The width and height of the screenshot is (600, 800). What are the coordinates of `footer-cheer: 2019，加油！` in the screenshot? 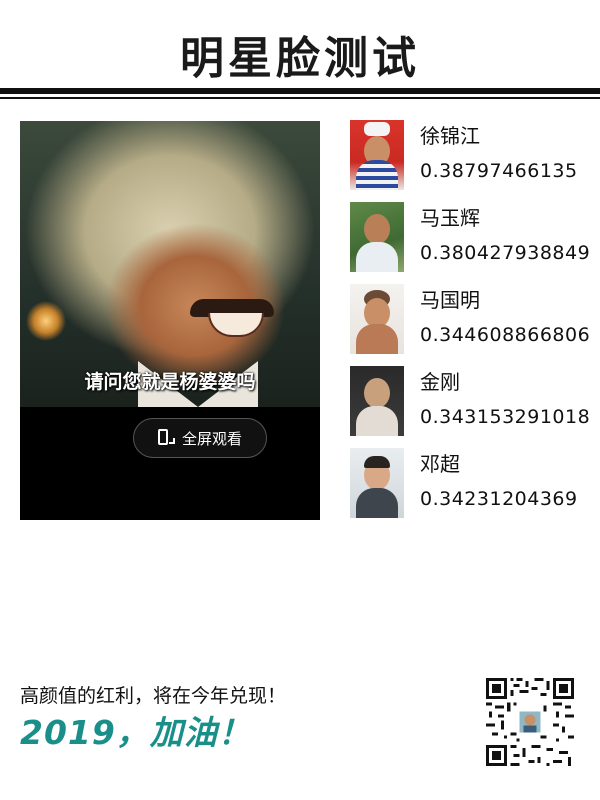 It's located at (136, 732).